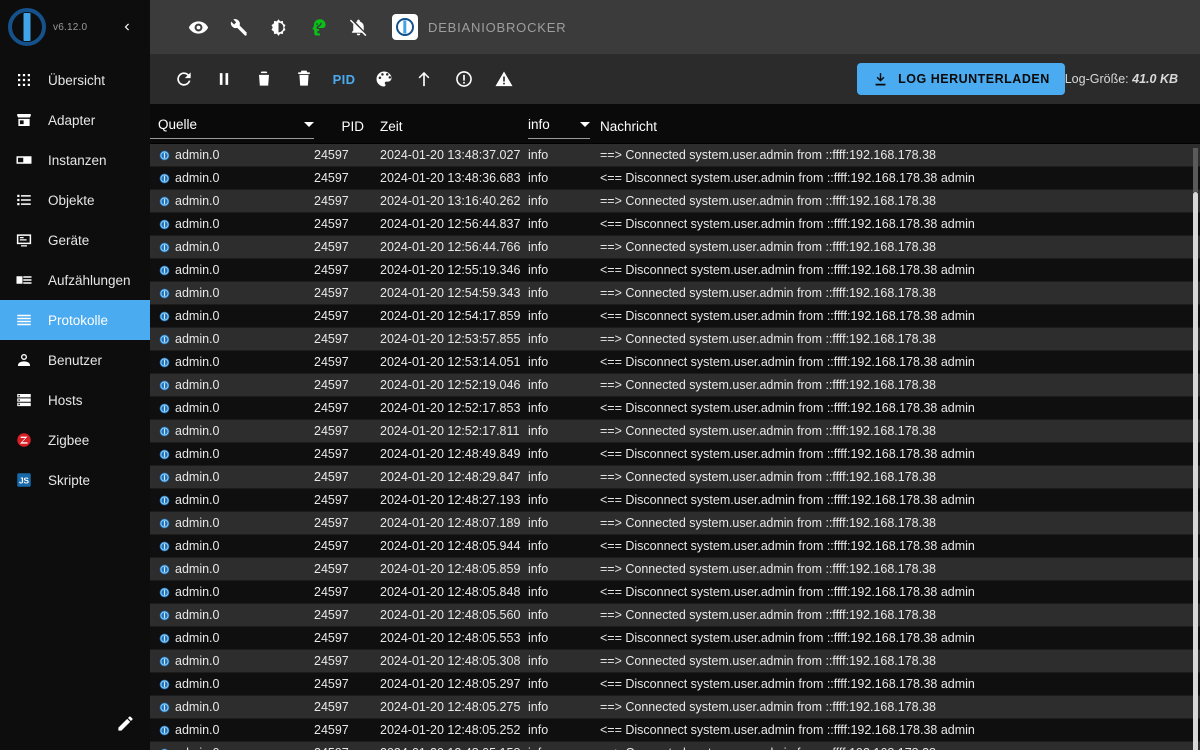 The image size is (1200, 750). I want to click on delete-logfile-button, so click(304, 79).